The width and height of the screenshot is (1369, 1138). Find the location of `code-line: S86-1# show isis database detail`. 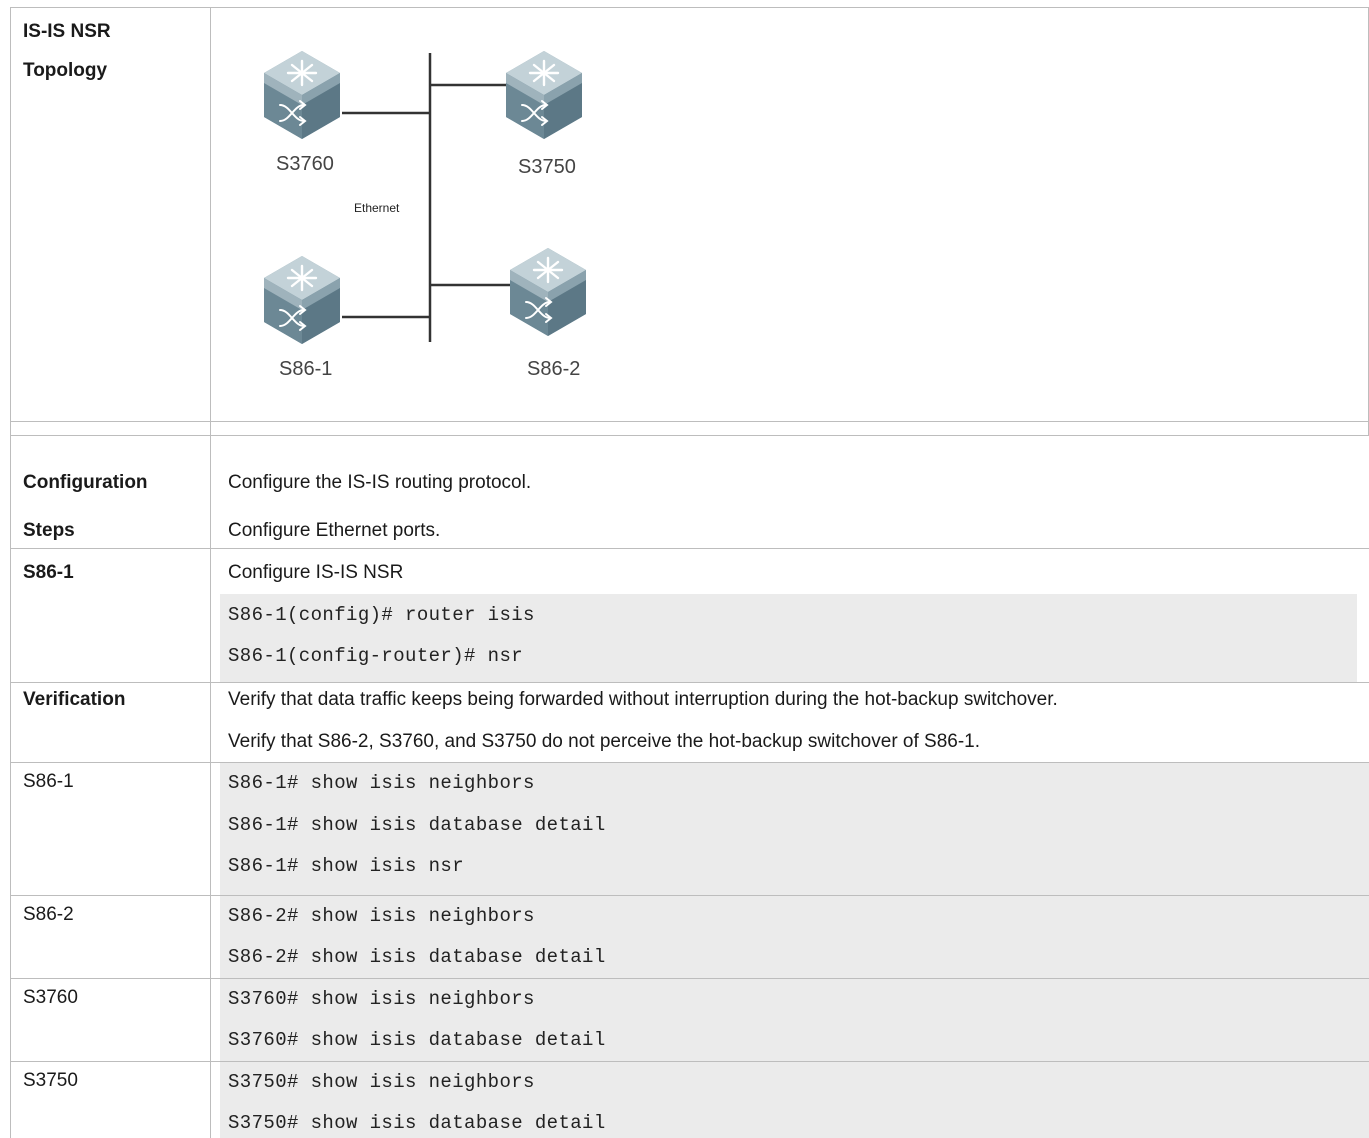

code-line: S86-1# show isis database detail is located at coordinates (417, 825).